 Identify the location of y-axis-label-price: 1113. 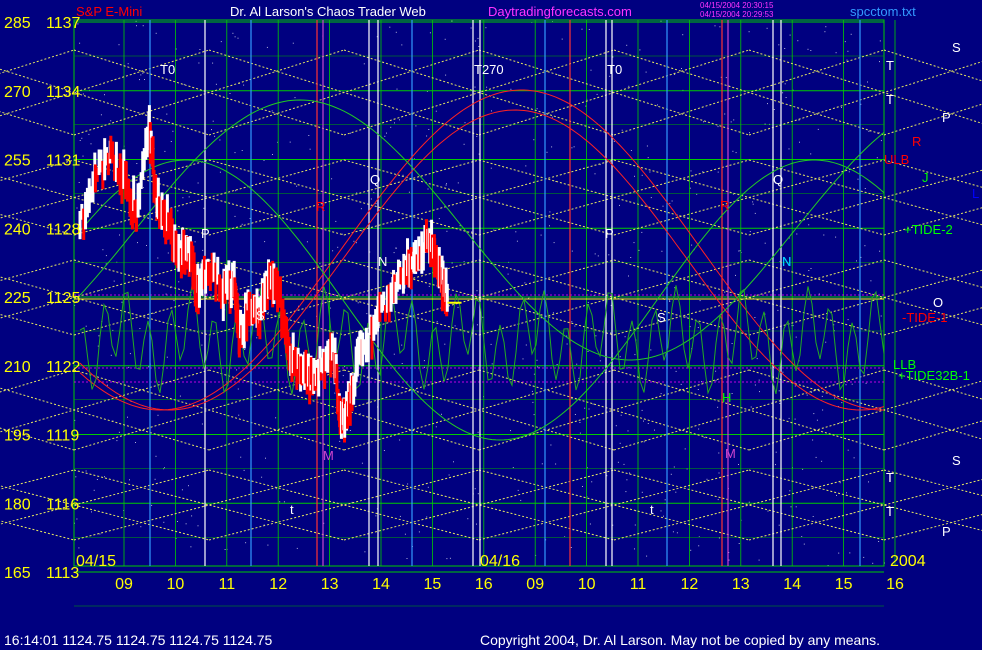
(62, 573).